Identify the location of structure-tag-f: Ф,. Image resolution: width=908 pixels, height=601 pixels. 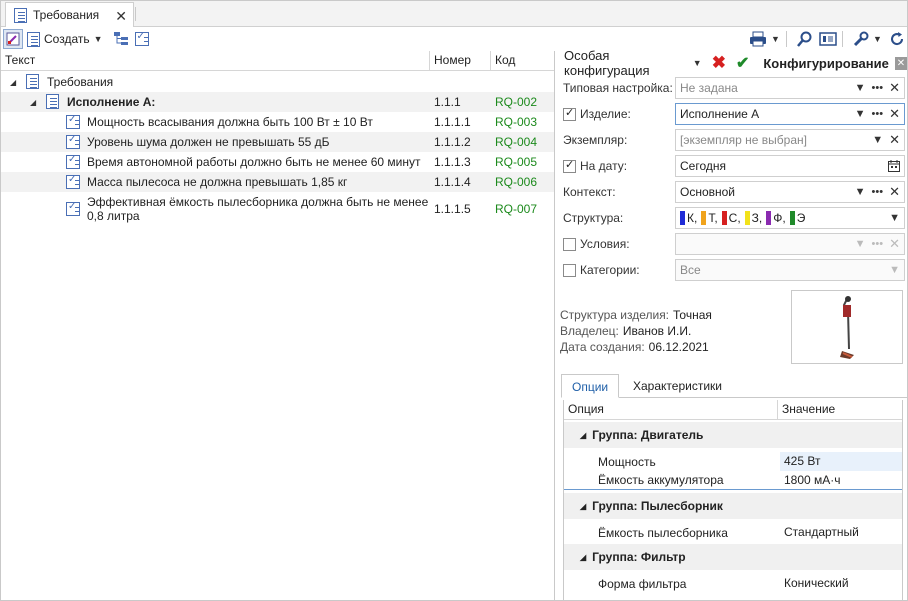
(776, 218).